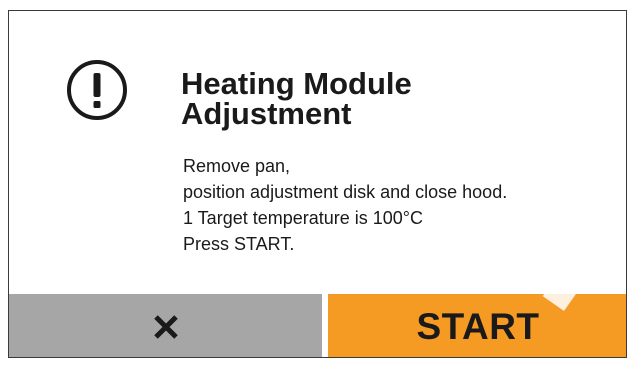  What do you see at coordinates (296, 83) in the screenshot?
I see `dialog-title-line1: Heating Module` at bounding box center [296, 83].